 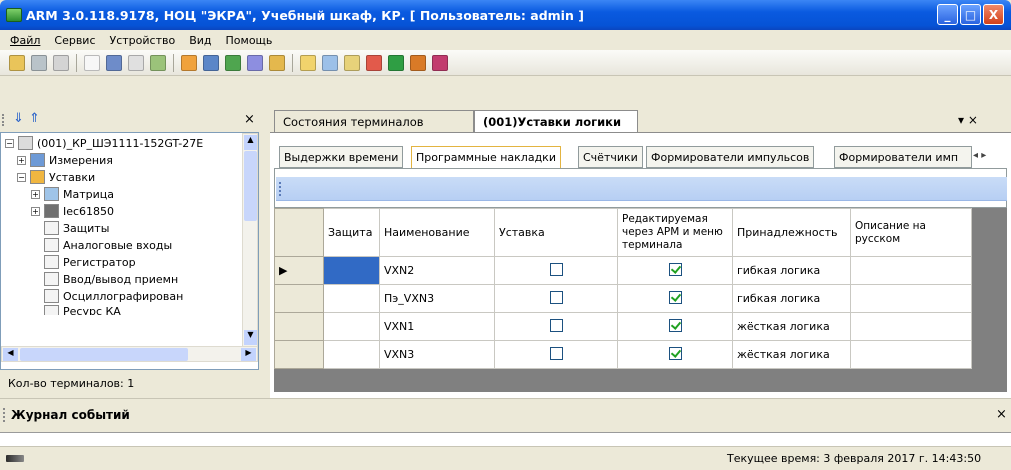 I want to click on subtab-program-overlays: Программные накладки, so click(x=486, y=157).